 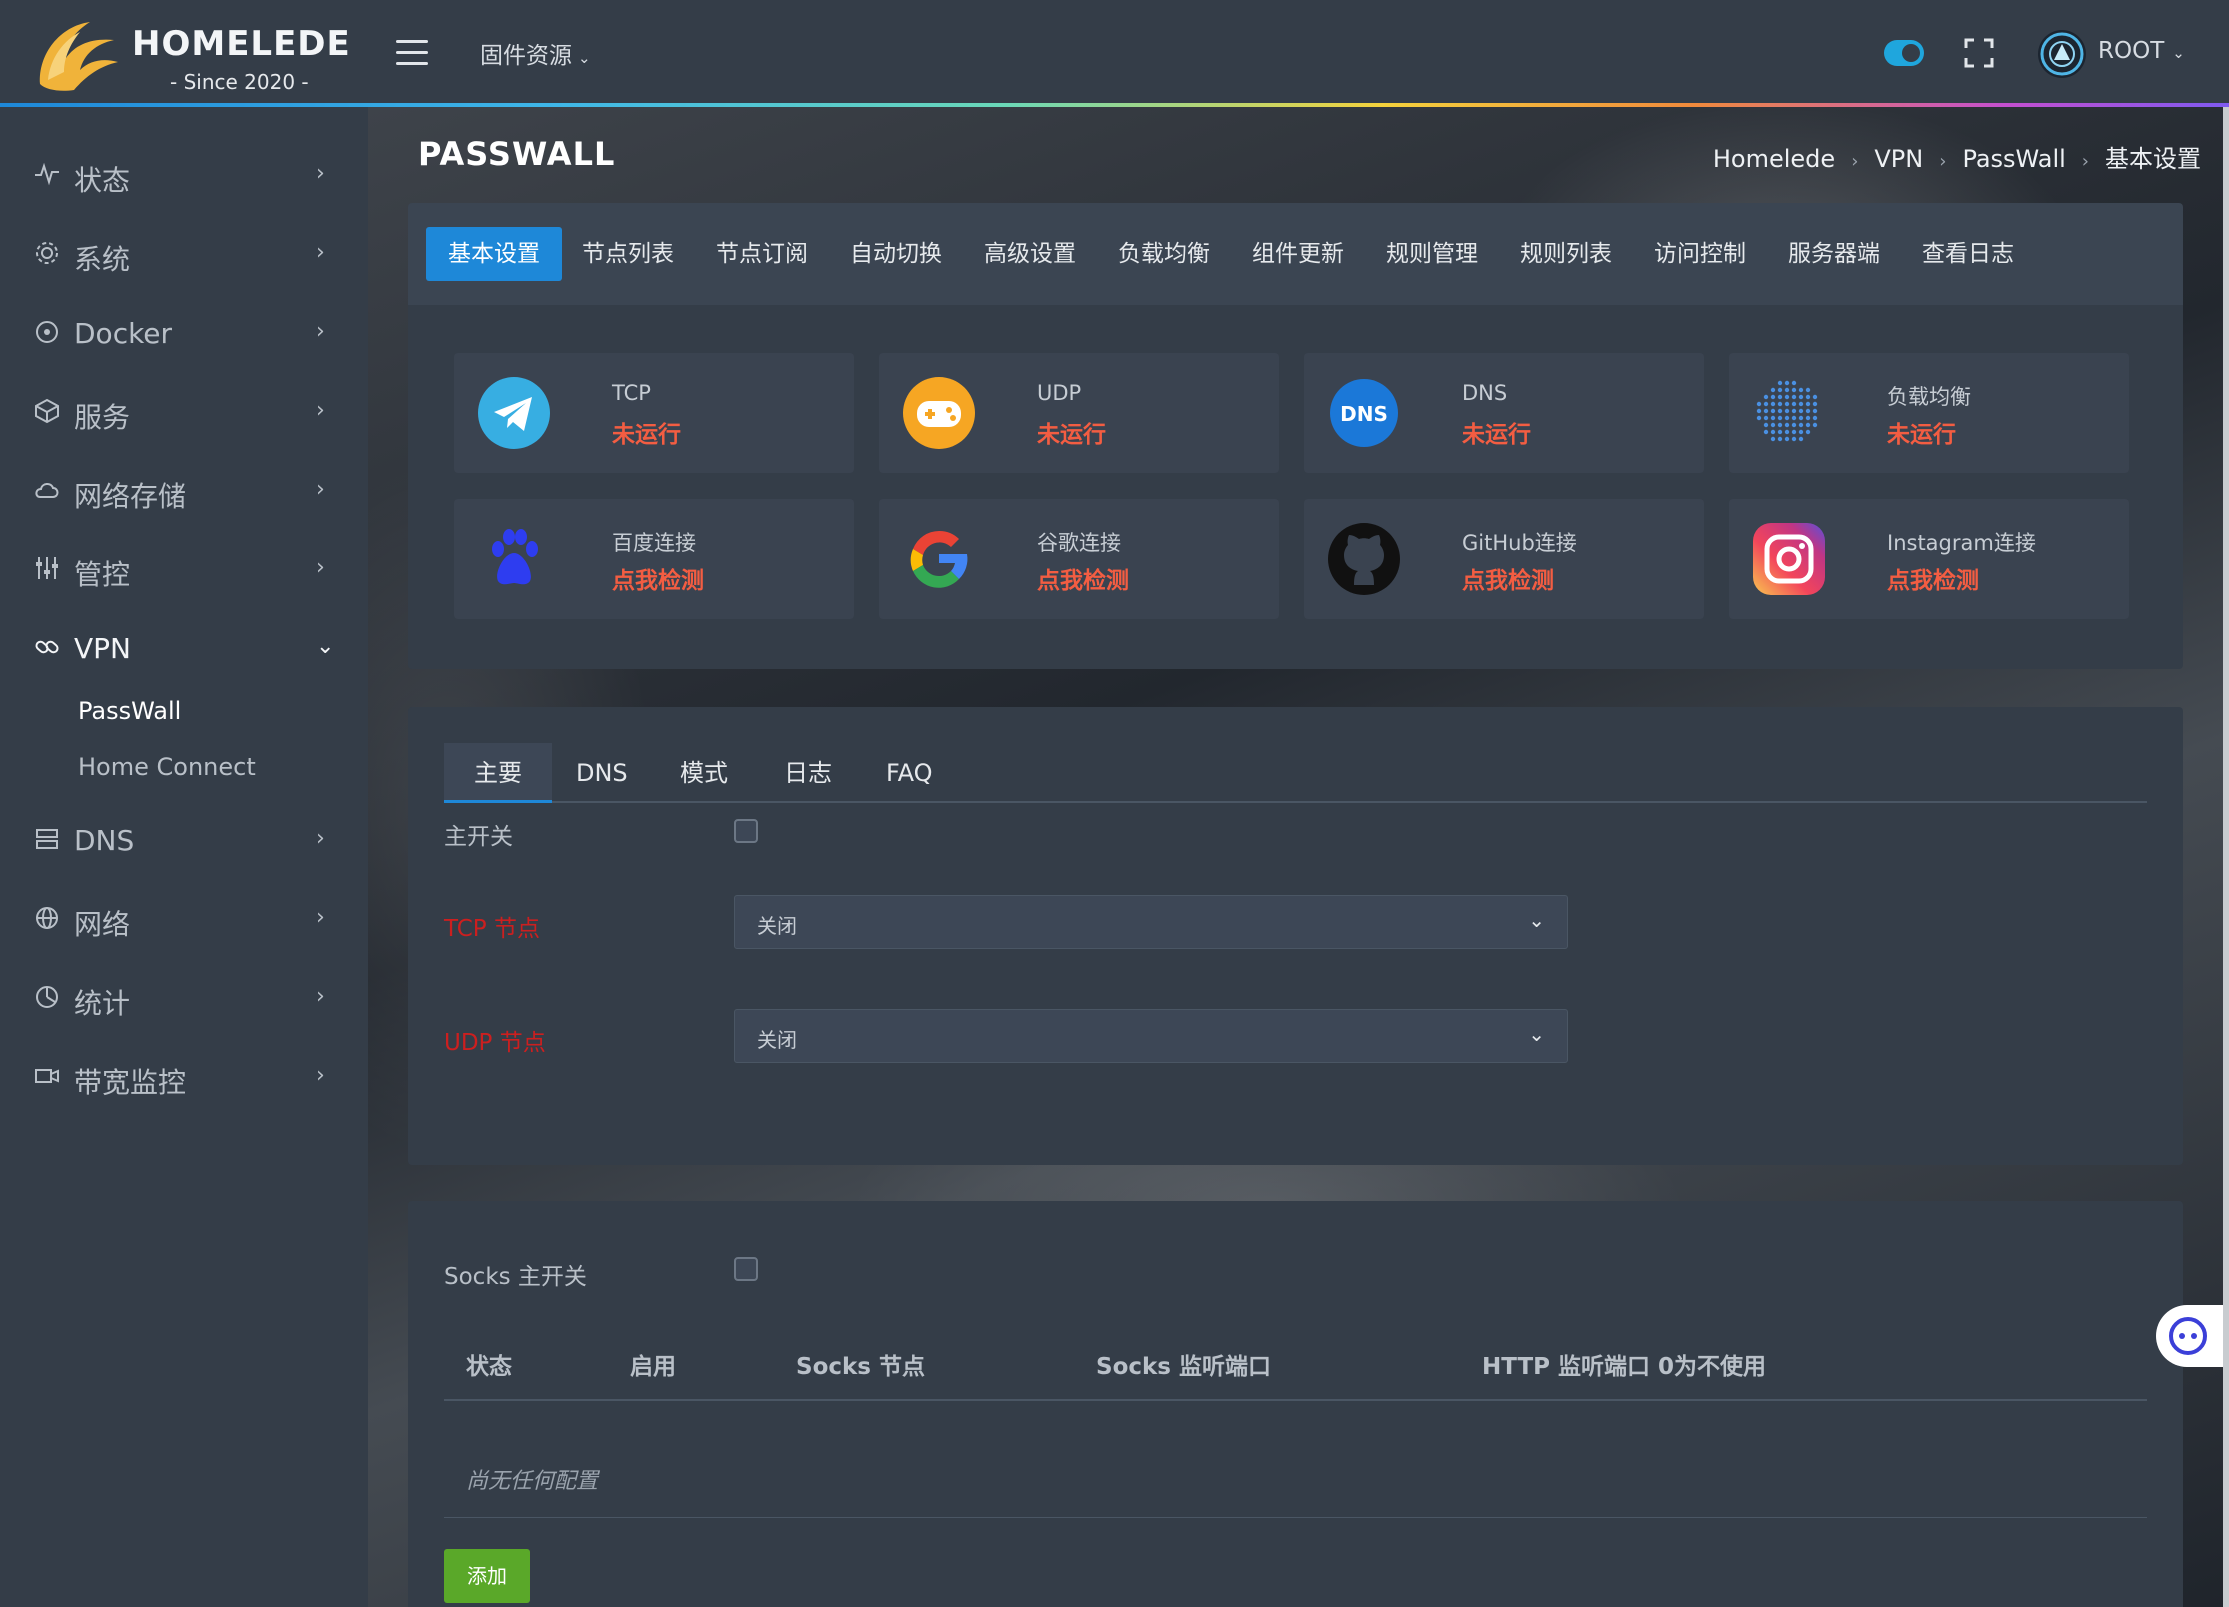 I want to click on tcp-node-select: 关闭 ⌄, so click(x=1151, y=922).